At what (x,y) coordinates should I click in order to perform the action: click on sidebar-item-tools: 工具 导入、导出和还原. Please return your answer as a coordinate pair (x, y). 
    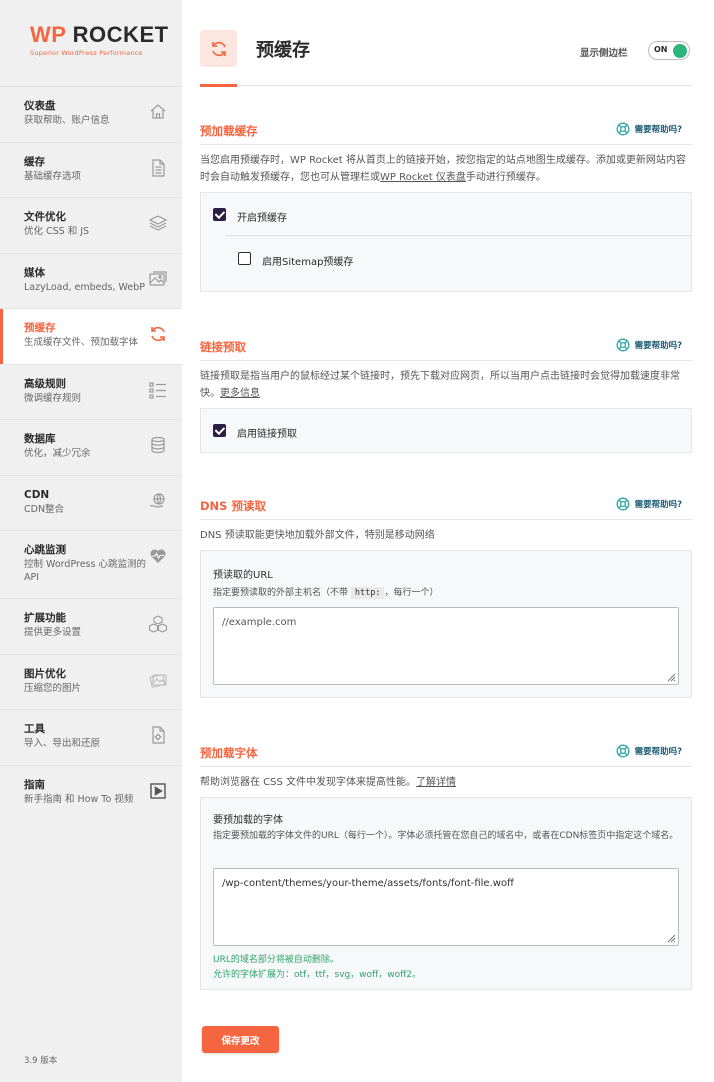
    Looking at the image, I should click on (91, 738).